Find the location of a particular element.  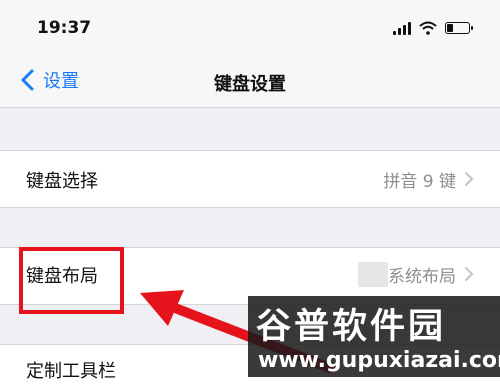

status-icons is located at coordinates (433, 28).